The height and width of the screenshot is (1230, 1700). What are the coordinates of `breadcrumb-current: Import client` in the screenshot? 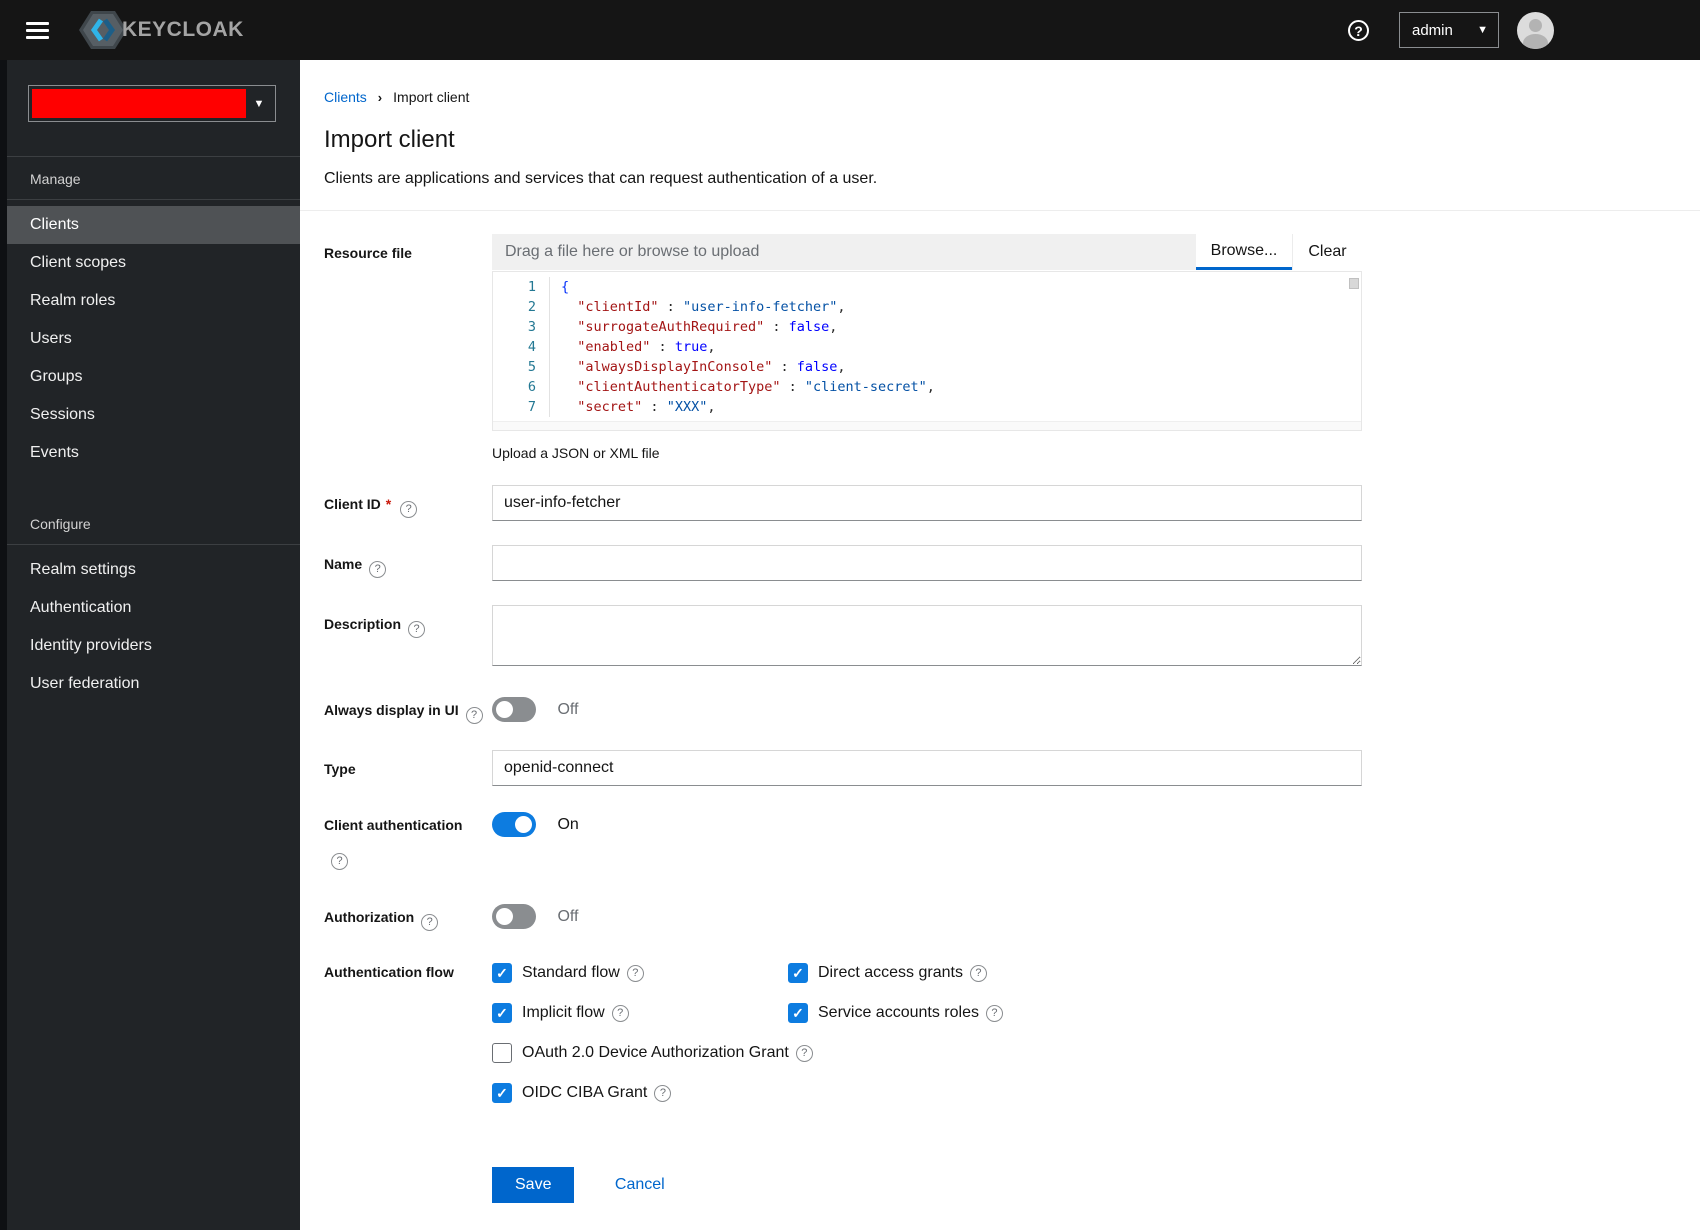 It's located at (431, 97).